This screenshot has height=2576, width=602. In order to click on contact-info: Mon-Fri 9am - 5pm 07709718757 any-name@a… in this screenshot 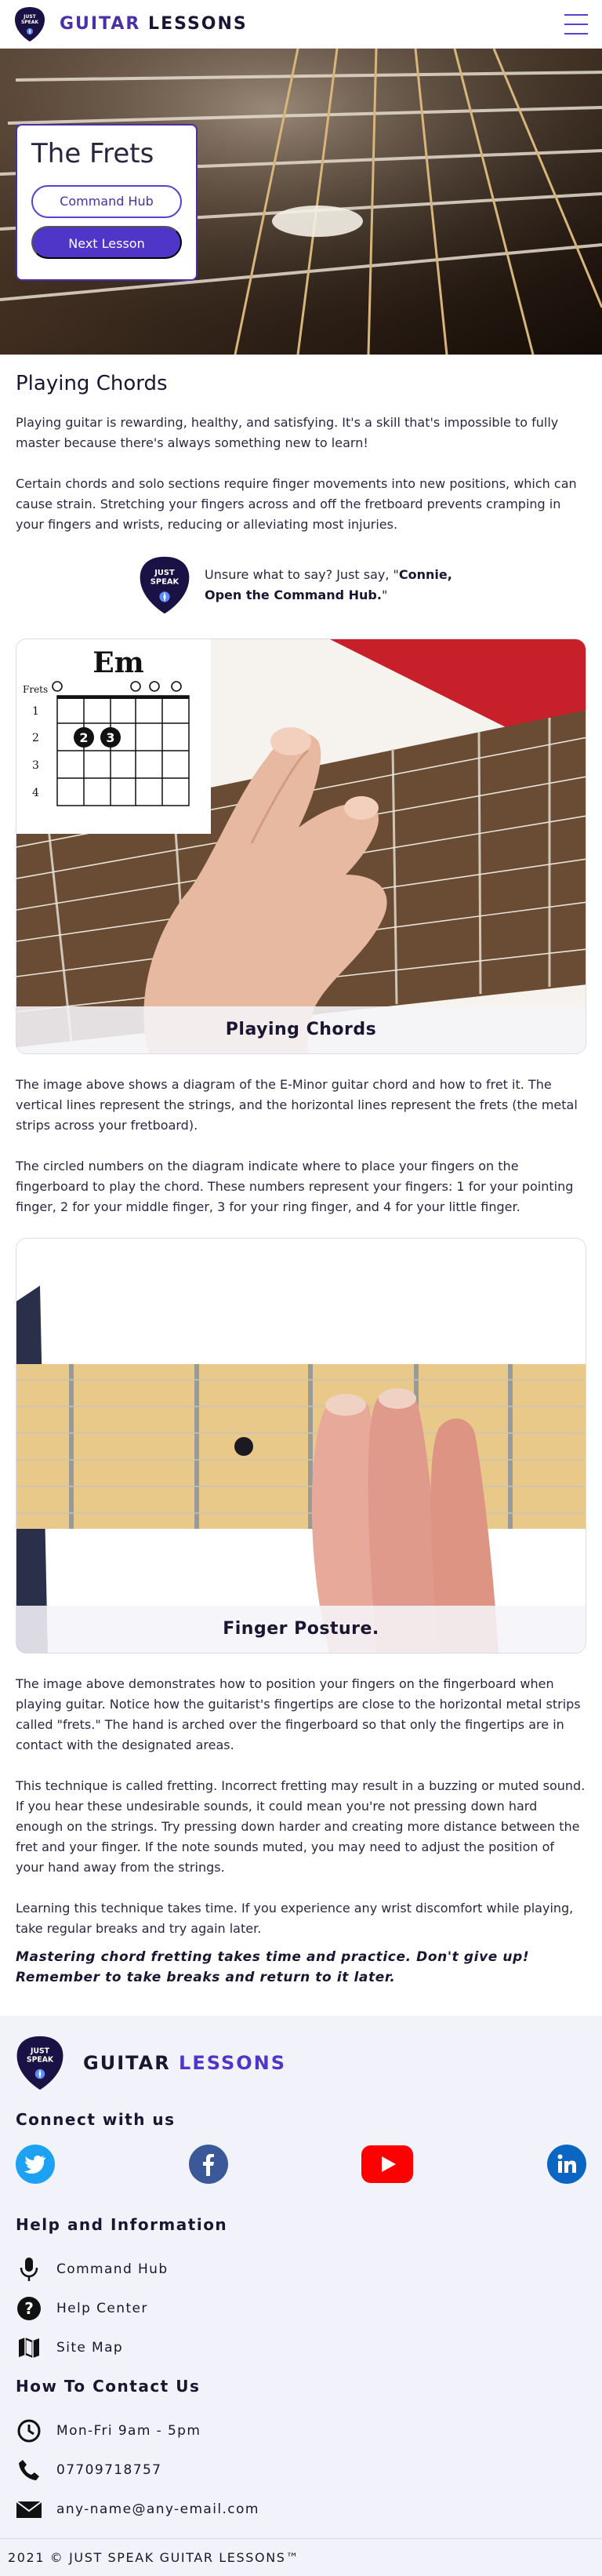, I will do `click(301, 2470)`.